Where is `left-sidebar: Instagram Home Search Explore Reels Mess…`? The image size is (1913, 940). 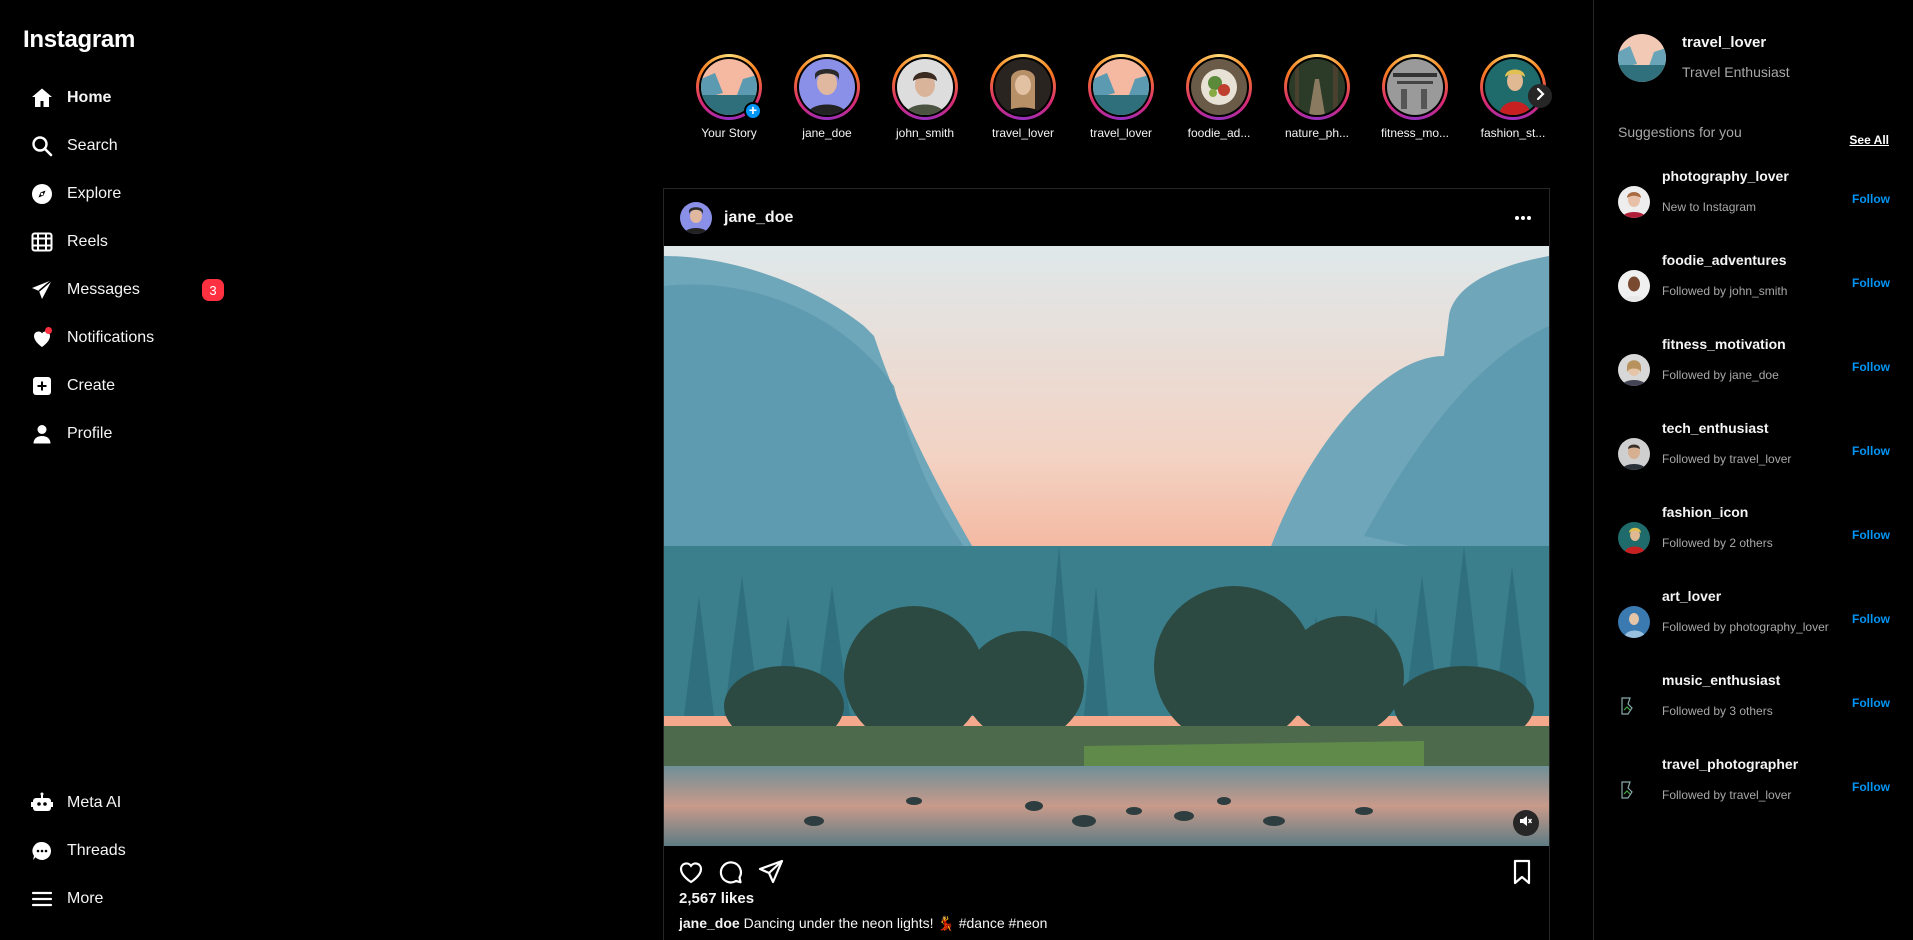 left-sidebar: Instagram Home Search Explore Reels Mess… is located at coordinates (122, 470).